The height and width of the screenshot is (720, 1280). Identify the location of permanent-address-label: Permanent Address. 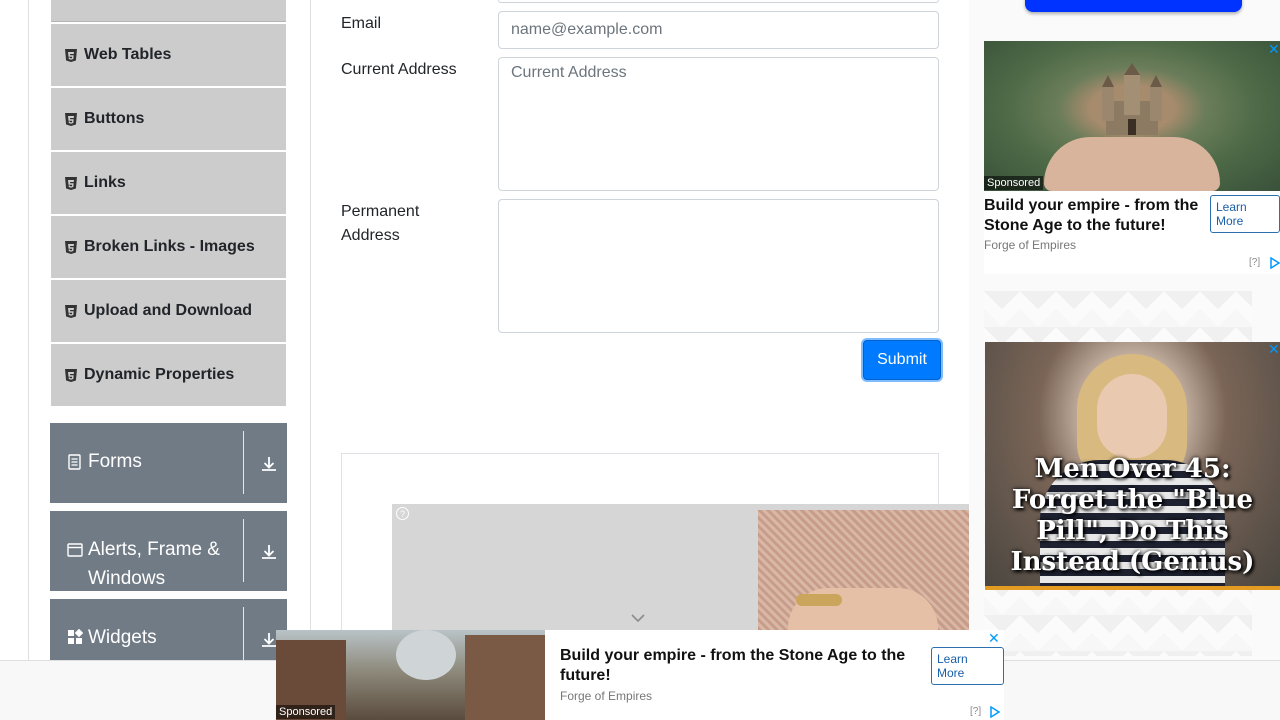
(380, 223).